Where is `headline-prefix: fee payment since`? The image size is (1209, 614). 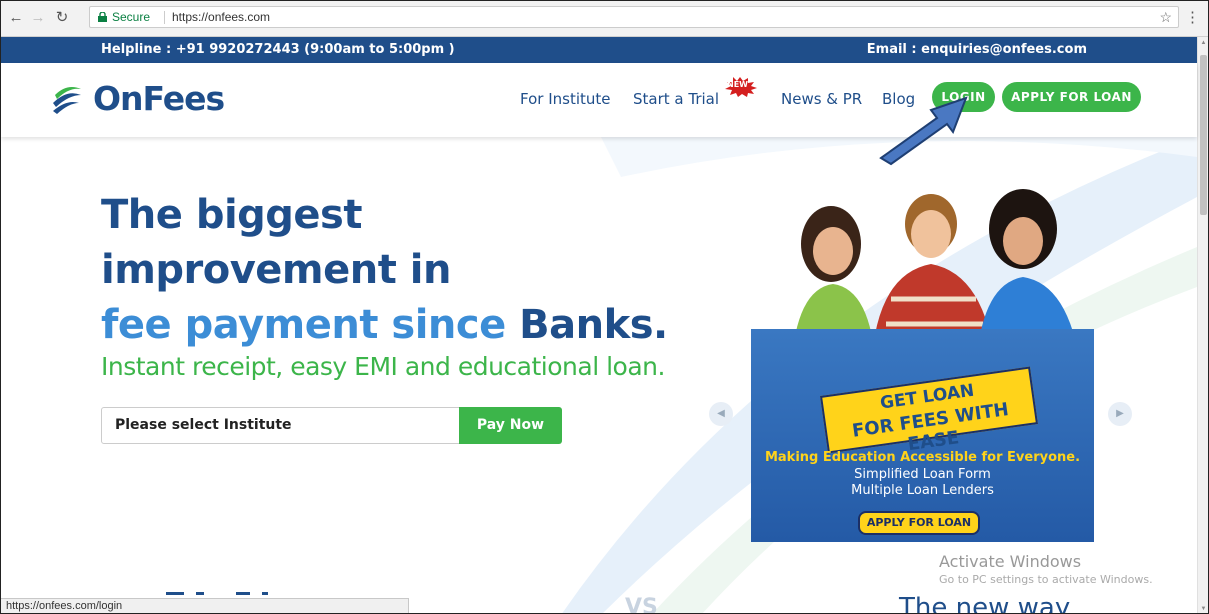
headline-prefix: fee payment since is located at coordinates (310, 325).